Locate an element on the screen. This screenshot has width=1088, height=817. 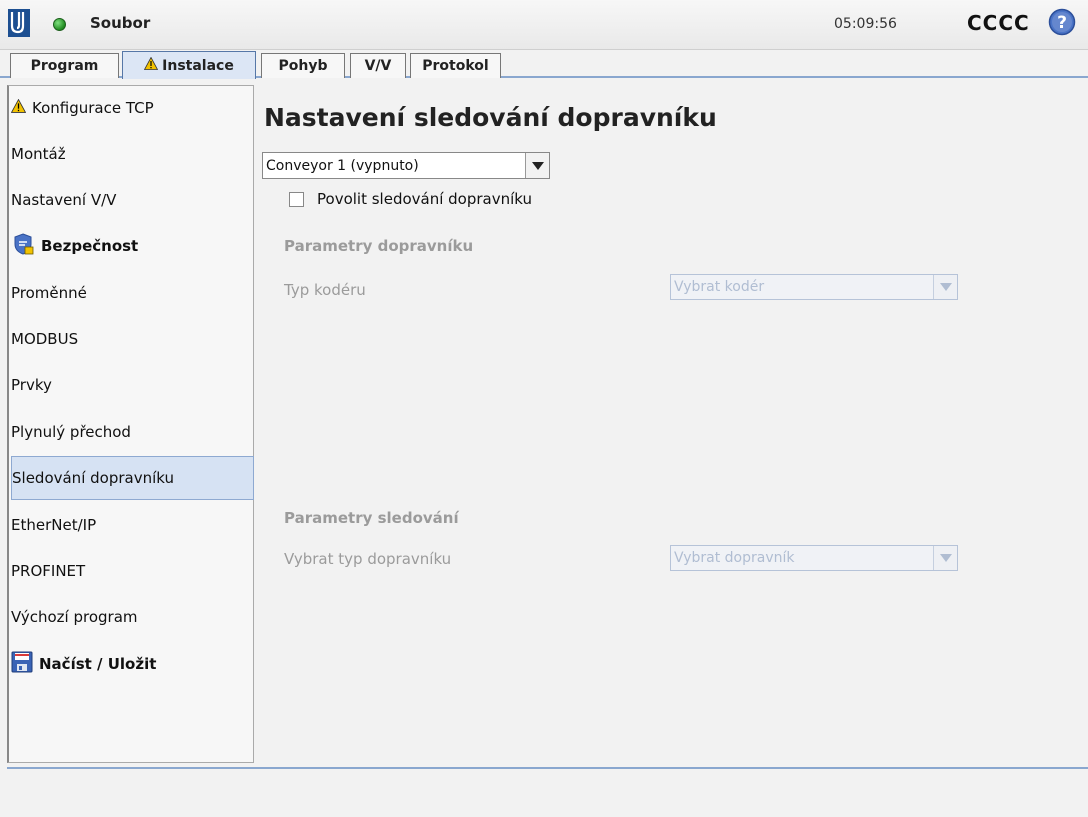
sidebar-item-label: Výchozí program is located at coordinates (74, 617).